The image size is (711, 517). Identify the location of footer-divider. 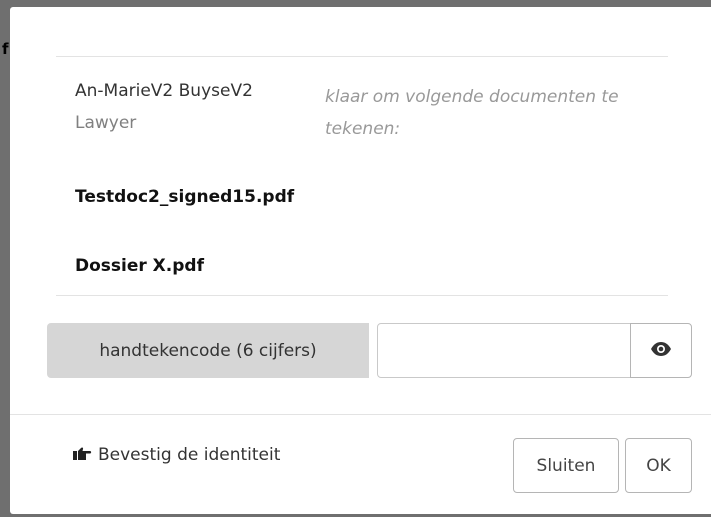
(360, 414).